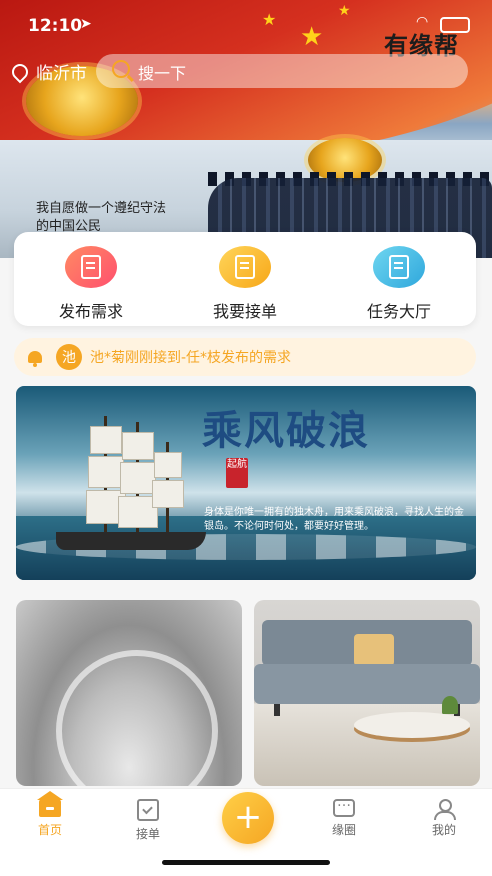  I want to click on action-label: 发布需求, so click(90, 311).